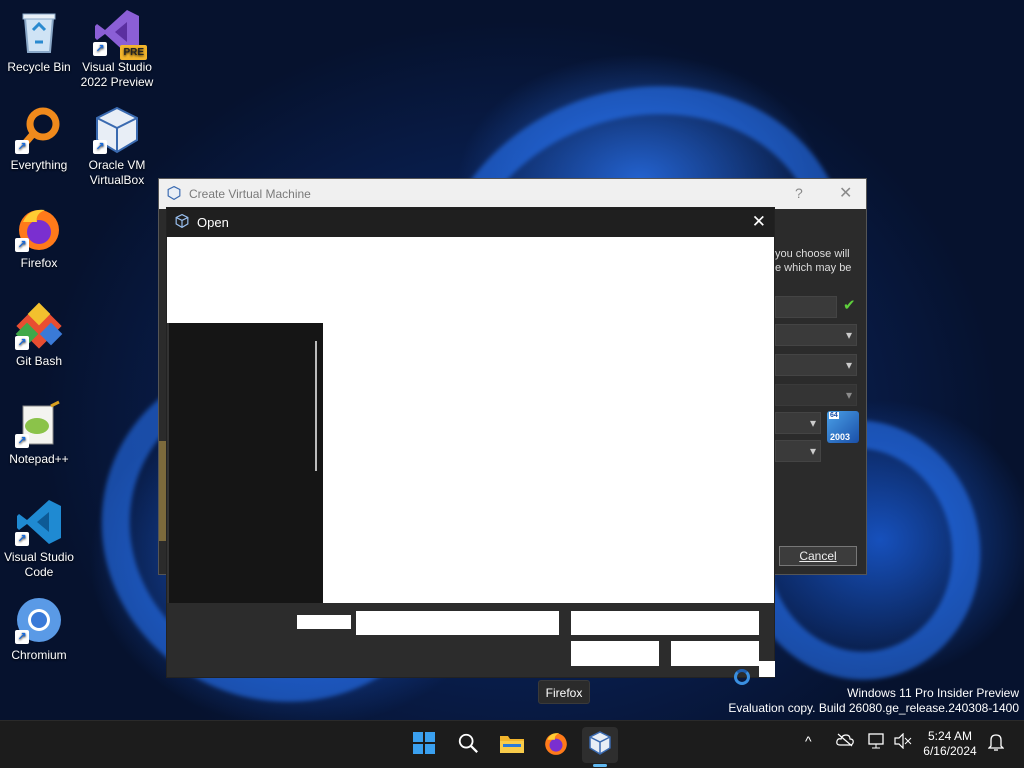 Image resolution: width=1024 pixels, height=768 pixels. What do you see at coordinates (39, 459) in the screenshot?
I see `desktop-icon-label: Notepad++` at bounding box center [39, 459].